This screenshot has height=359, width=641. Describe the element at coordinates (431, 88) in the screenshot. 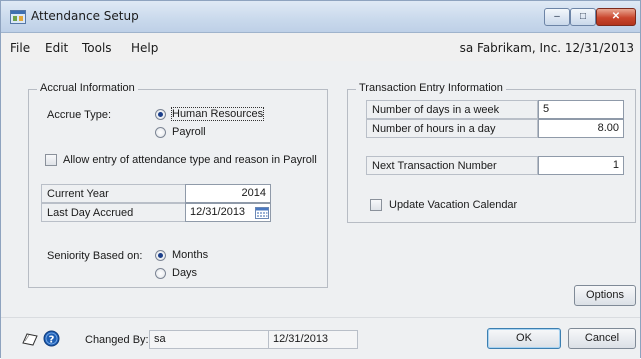

I see `transaction-entry-information-legend: Transaction Entry Information` at that location.